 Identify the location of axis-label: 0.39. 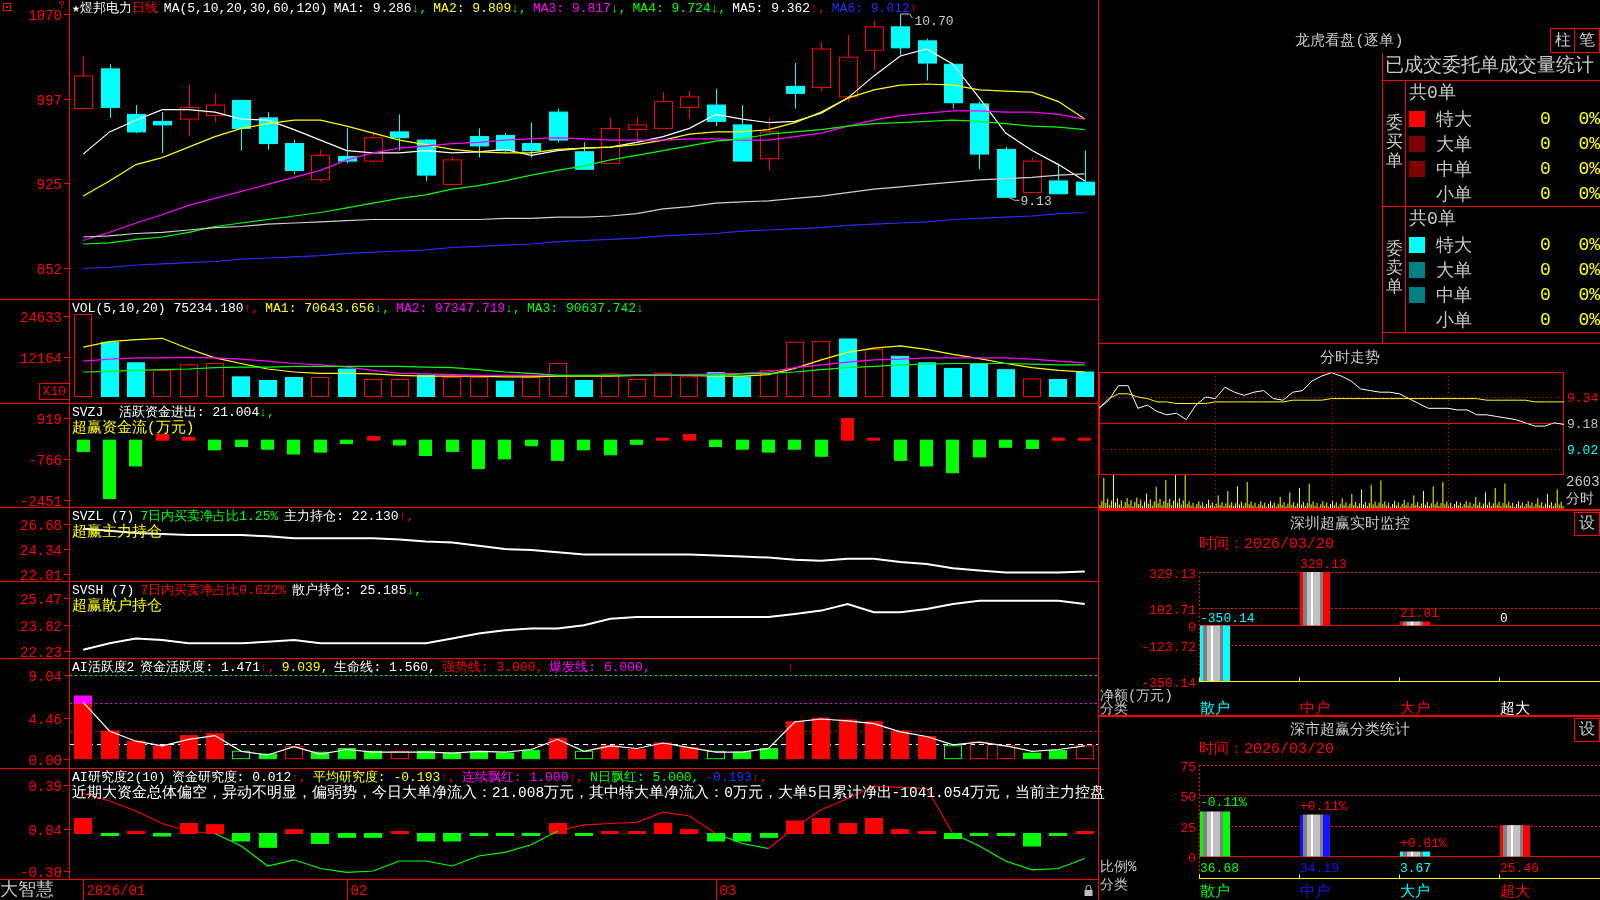
(45, 786).